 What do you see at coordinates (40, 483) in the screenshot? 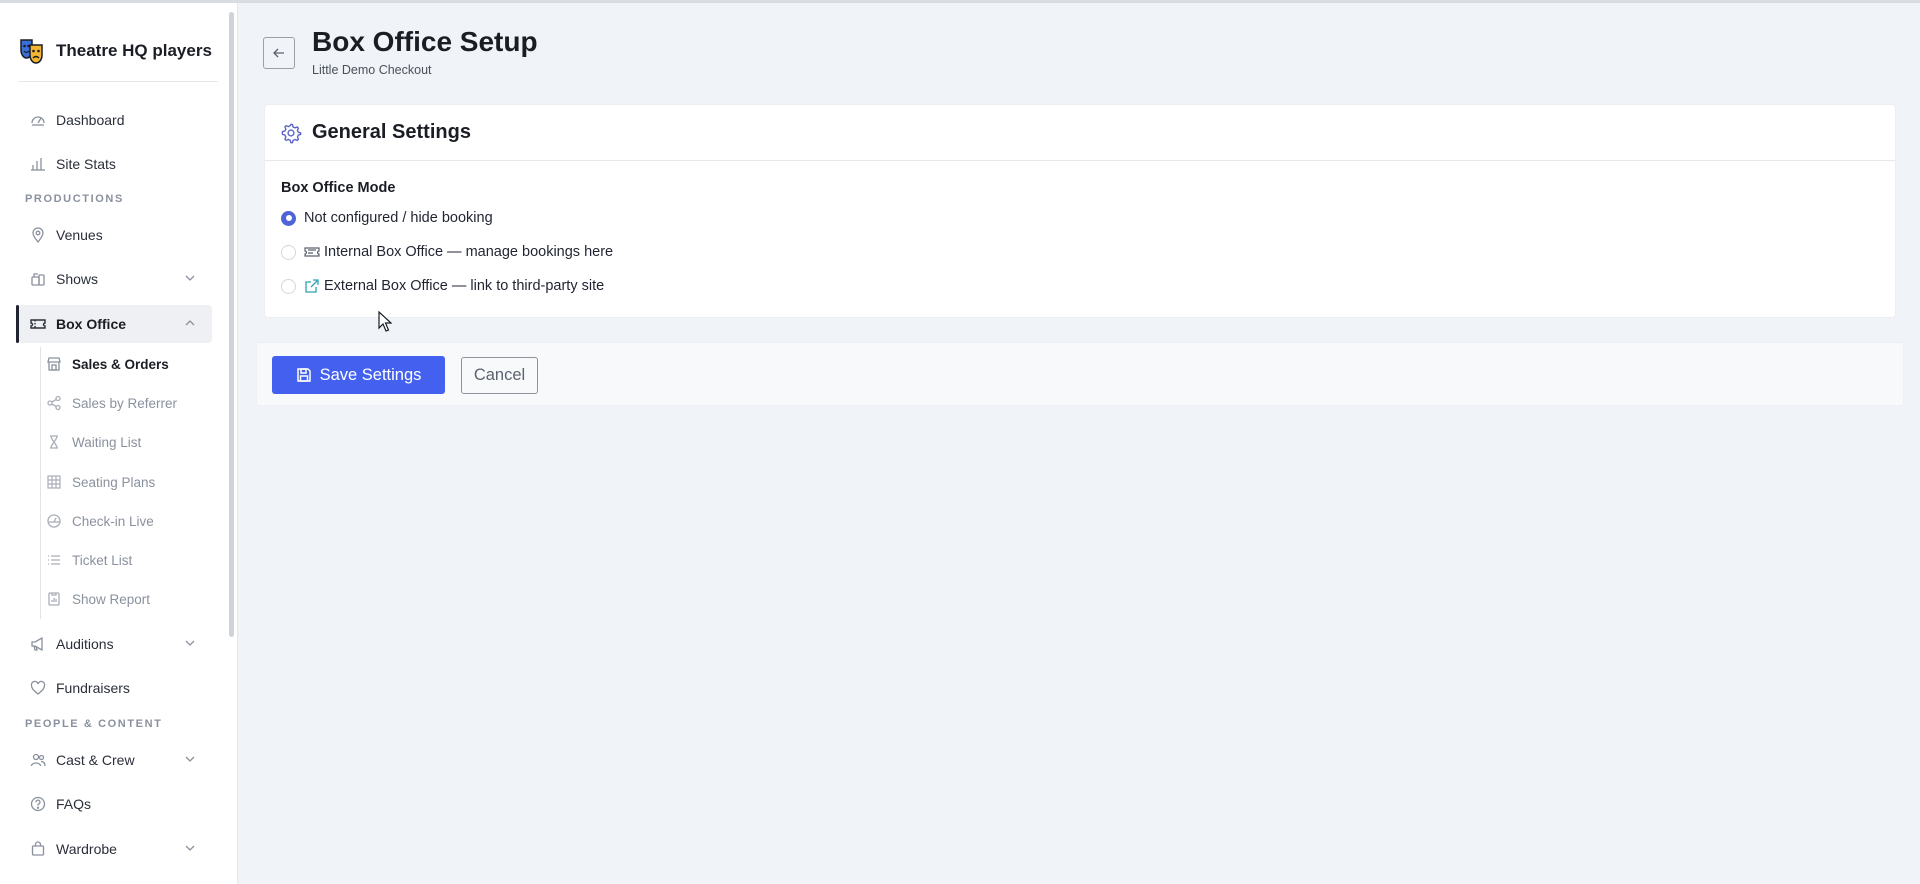
I see `submenu-guide-line` at bounding box center [40, 483].